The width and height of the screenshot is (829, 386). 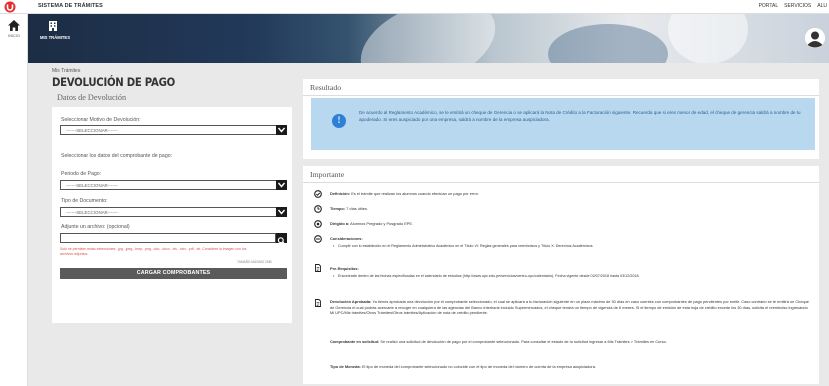 What do you see at coordinates (84, 201) in the screenshot?
I see `tipo-documento-label: Tipo de Documento:` at bounding box center [84, 201].